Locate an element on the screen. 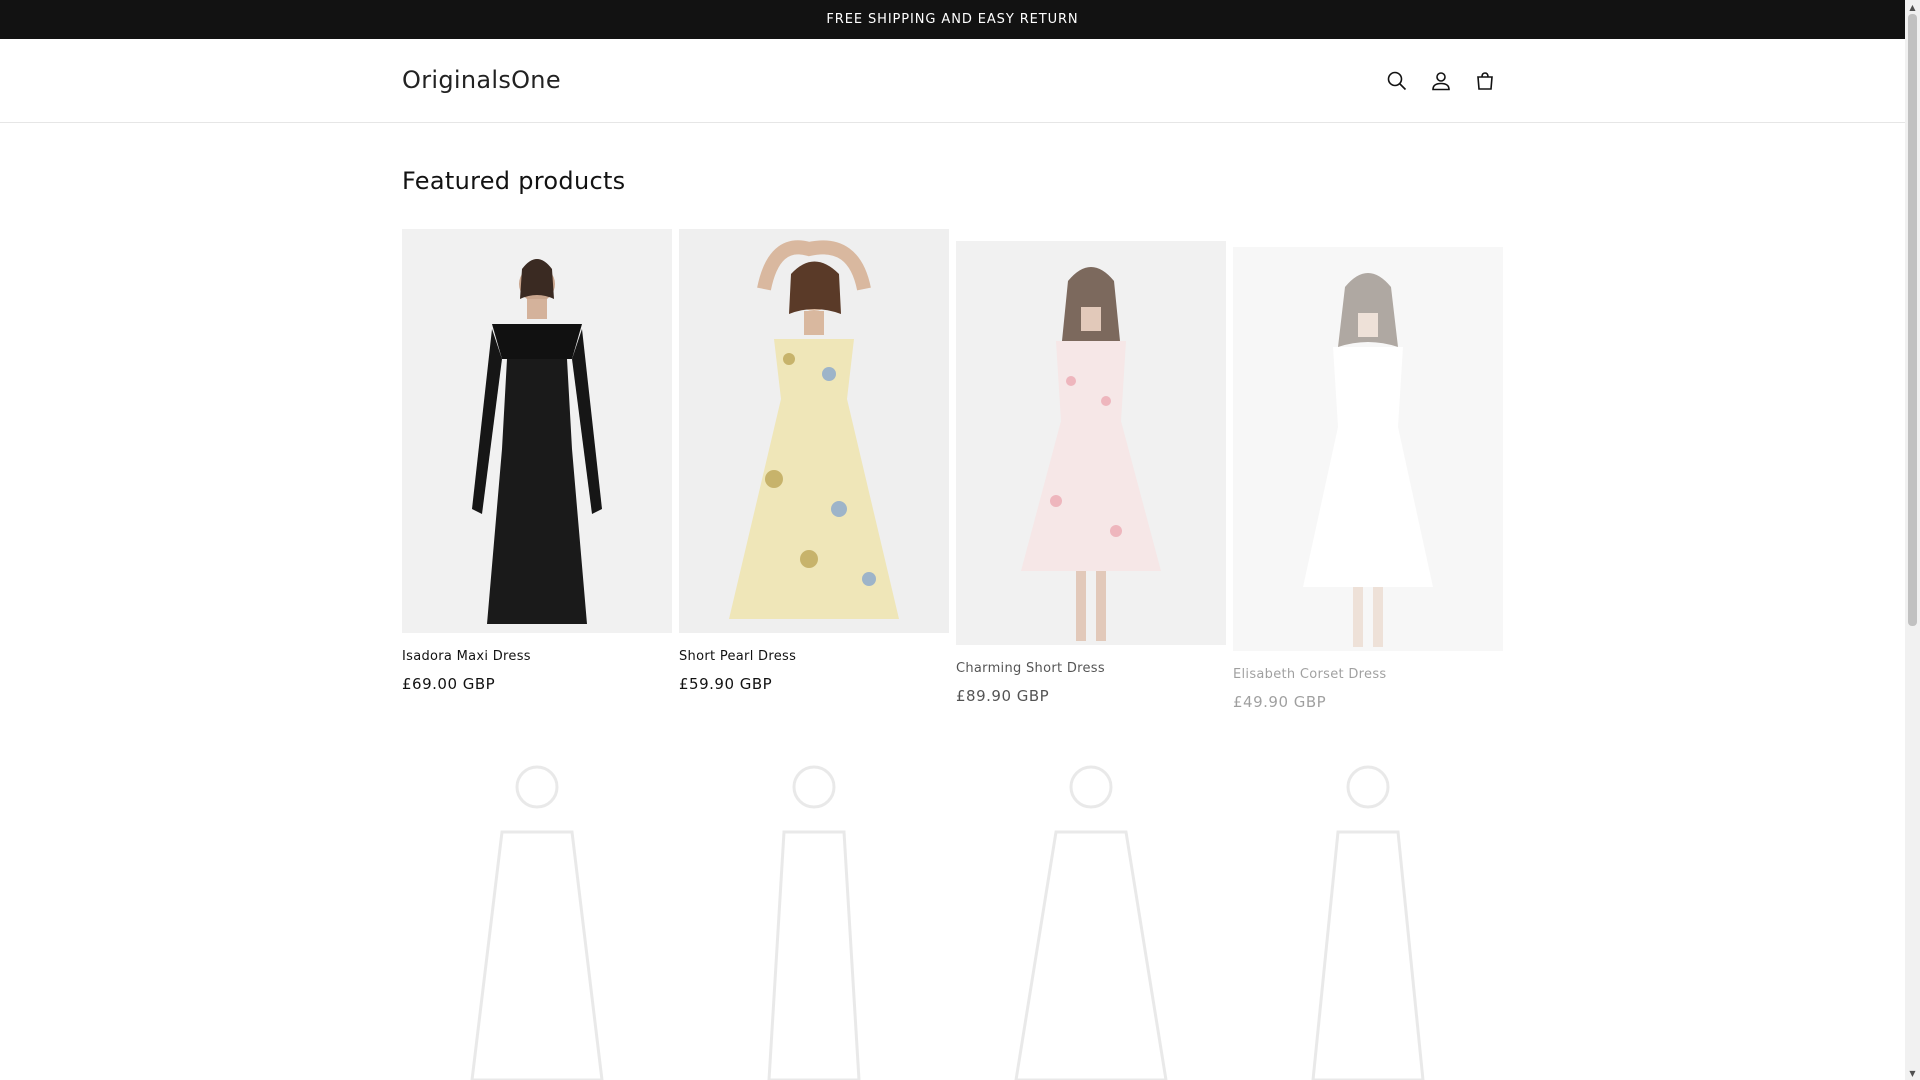 Image resolution: width=1920 pixels, height=1080 pixels. product-card: Elisabeth Corset Dress £49.90 GBP is located at coordinates (1368, 479).